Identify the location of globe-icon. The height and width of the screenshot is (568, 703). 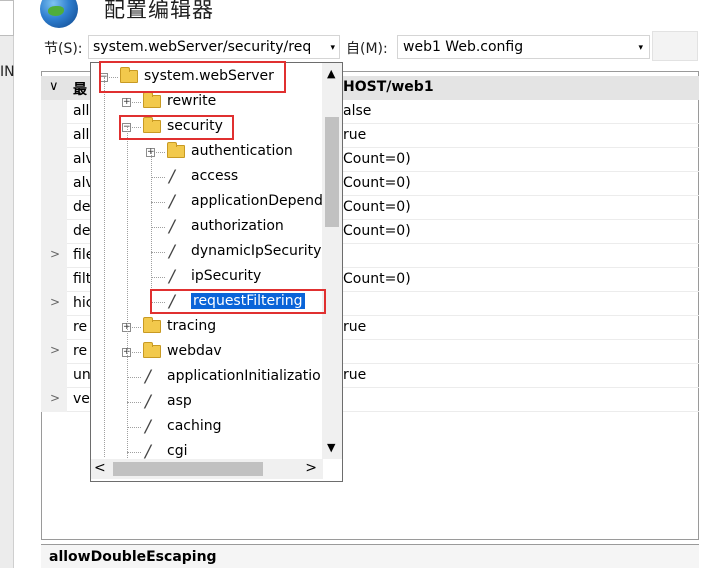
(59, 14).